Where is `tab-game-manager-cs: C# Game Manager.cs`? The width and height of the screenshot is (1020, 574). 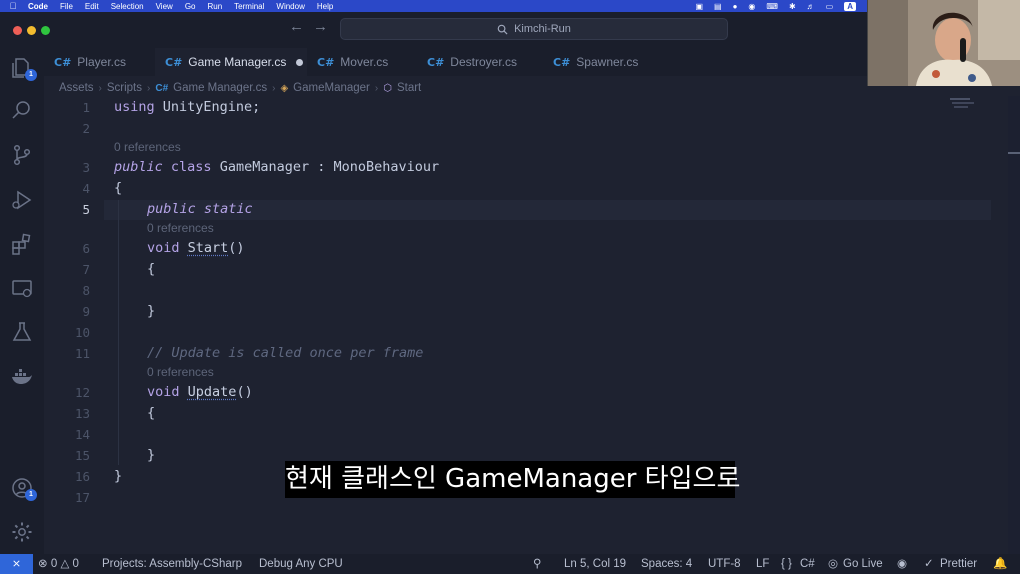 tab-game-manager-cs: C# Game Manager.cs is located at coordinates (231, 62).